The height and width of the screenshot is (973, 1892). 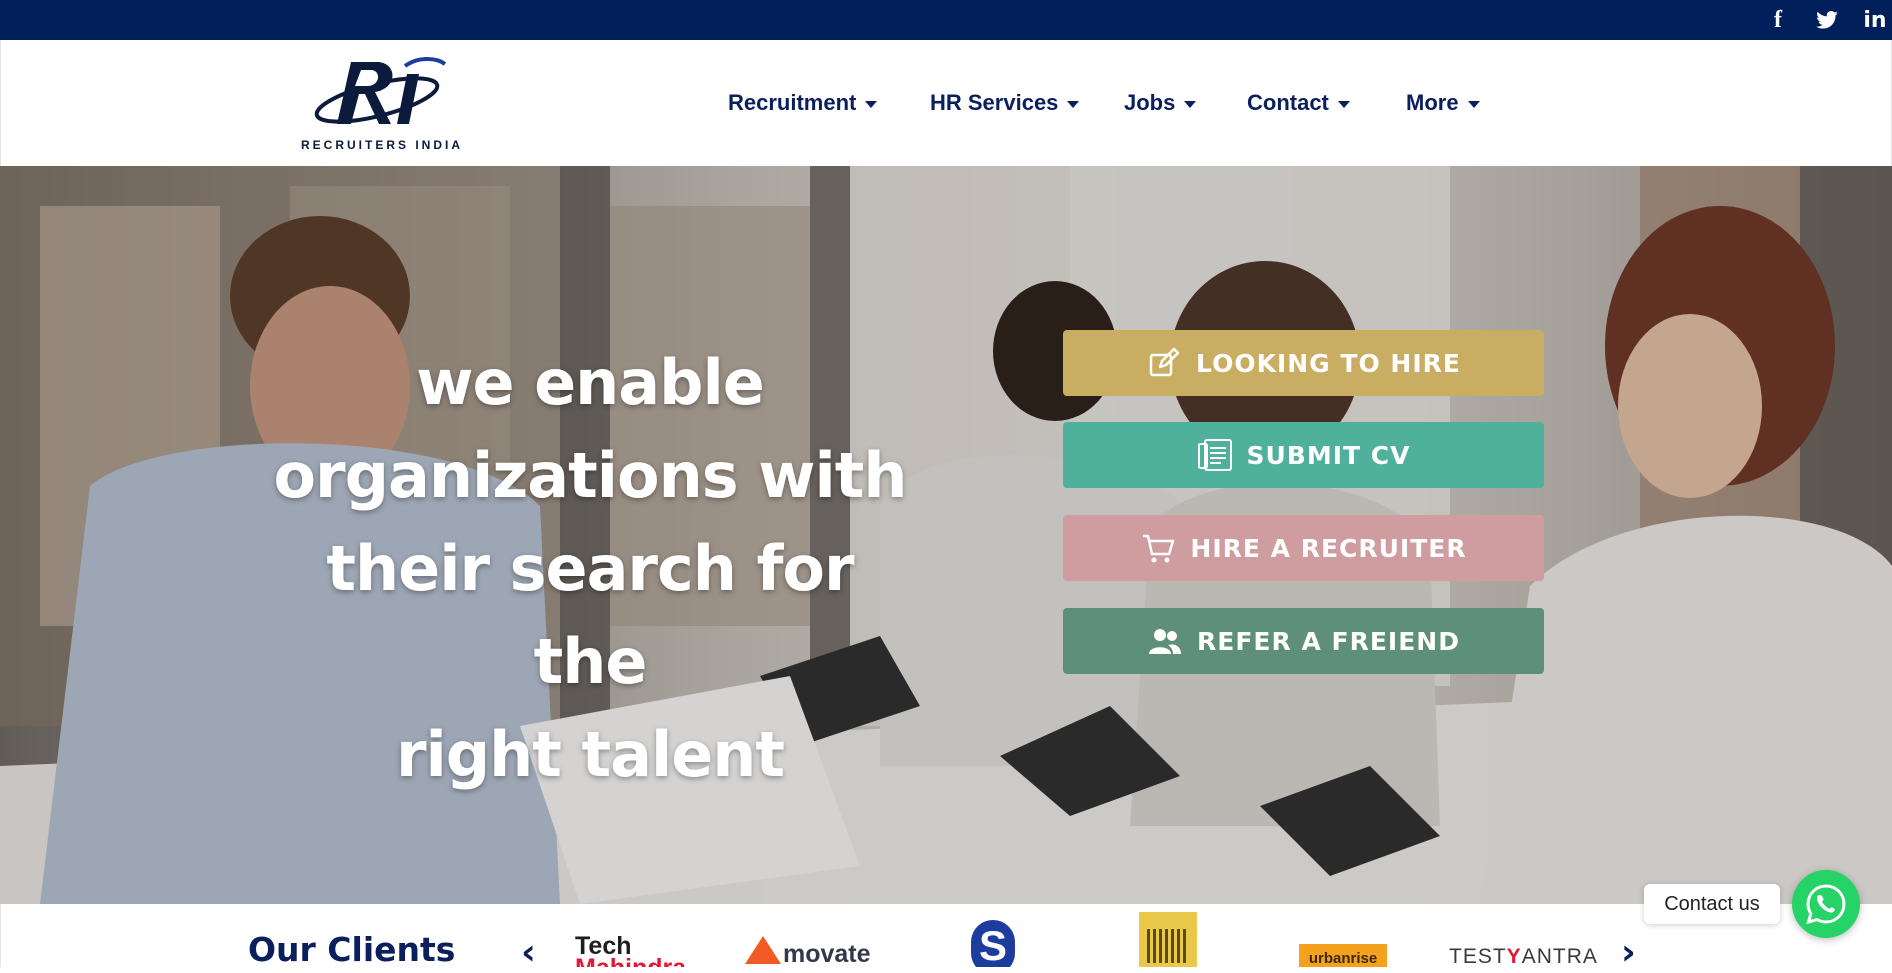 I want to click on site-logo: RECRUITERS INDIA, so click(x=379, y=104).